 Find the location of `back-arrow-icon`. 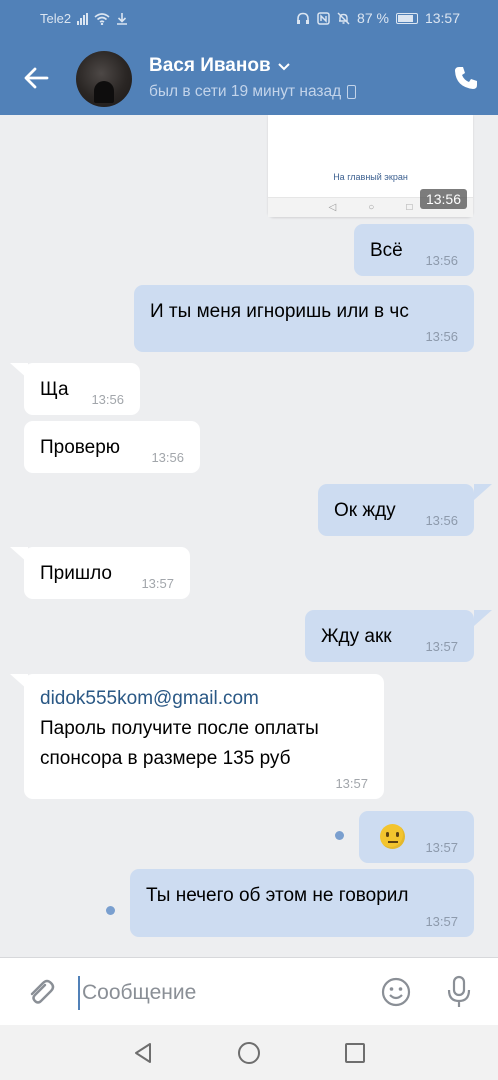

back-arrow-icon is located at coordinates (36, 78).